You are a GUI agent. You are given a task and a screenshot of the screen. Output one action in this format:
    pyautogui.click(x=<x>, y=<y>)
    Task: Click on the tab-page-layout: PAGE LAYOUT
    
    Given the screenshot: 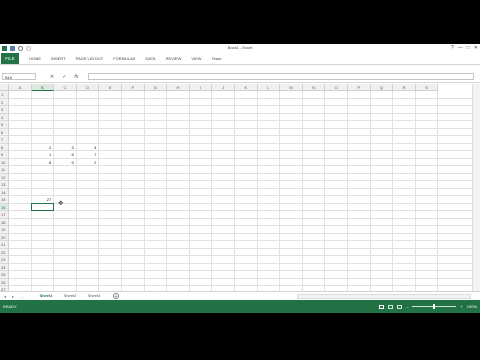 What is the action you would take?
    pyautogui.click(x=90, y=58)
    